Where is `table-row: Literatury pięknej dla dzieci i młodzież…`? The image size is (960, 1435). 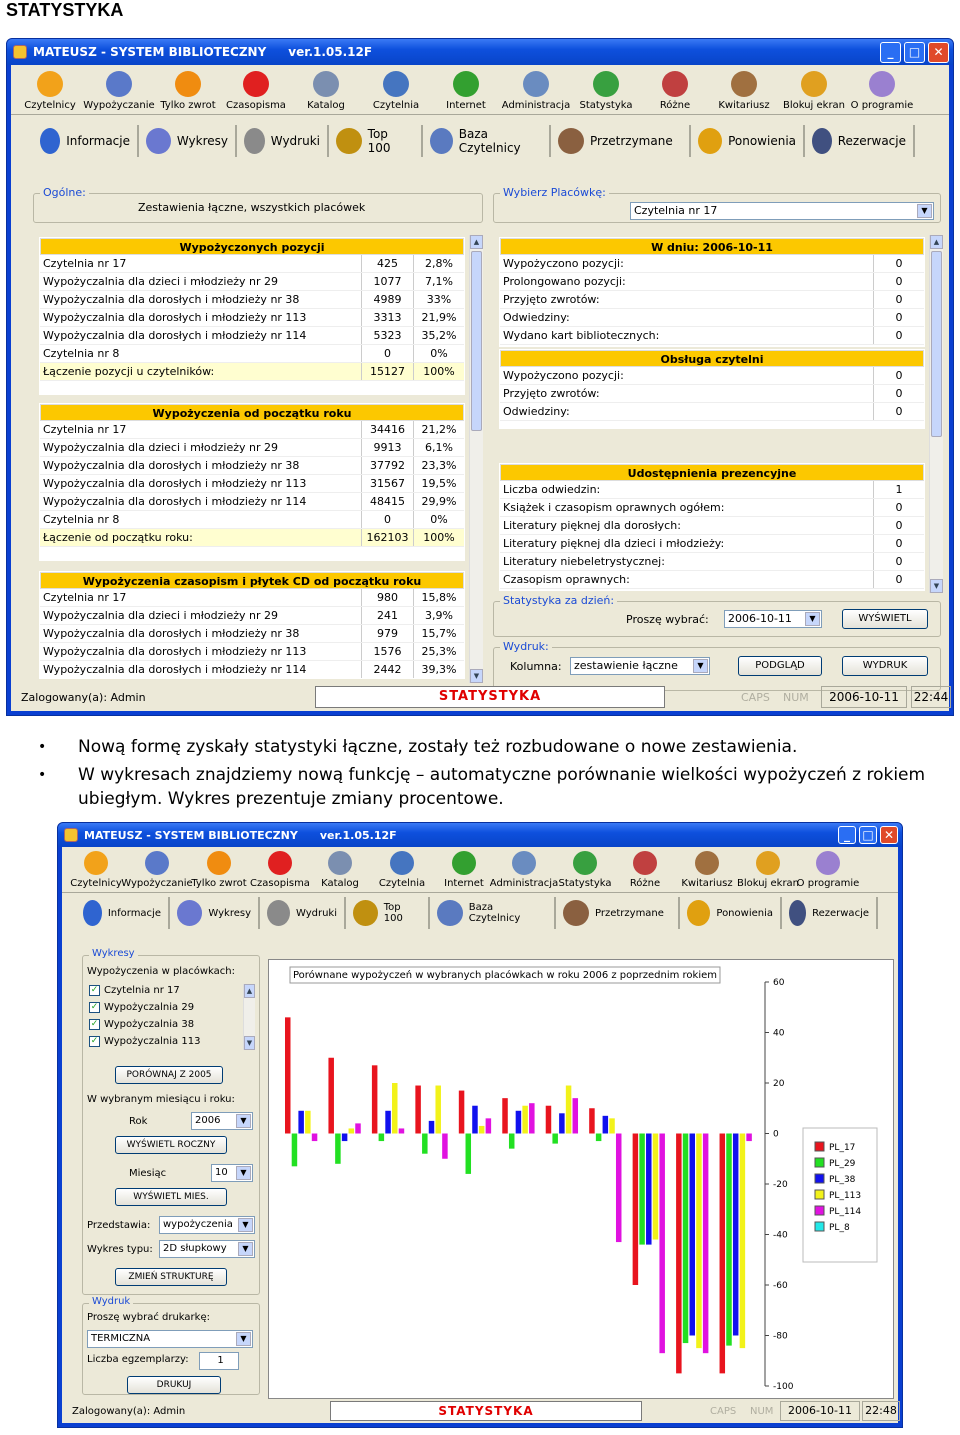 table-row: Literatury pięknej dla dzieci i młodzież… is located at coordinates (712, 544).